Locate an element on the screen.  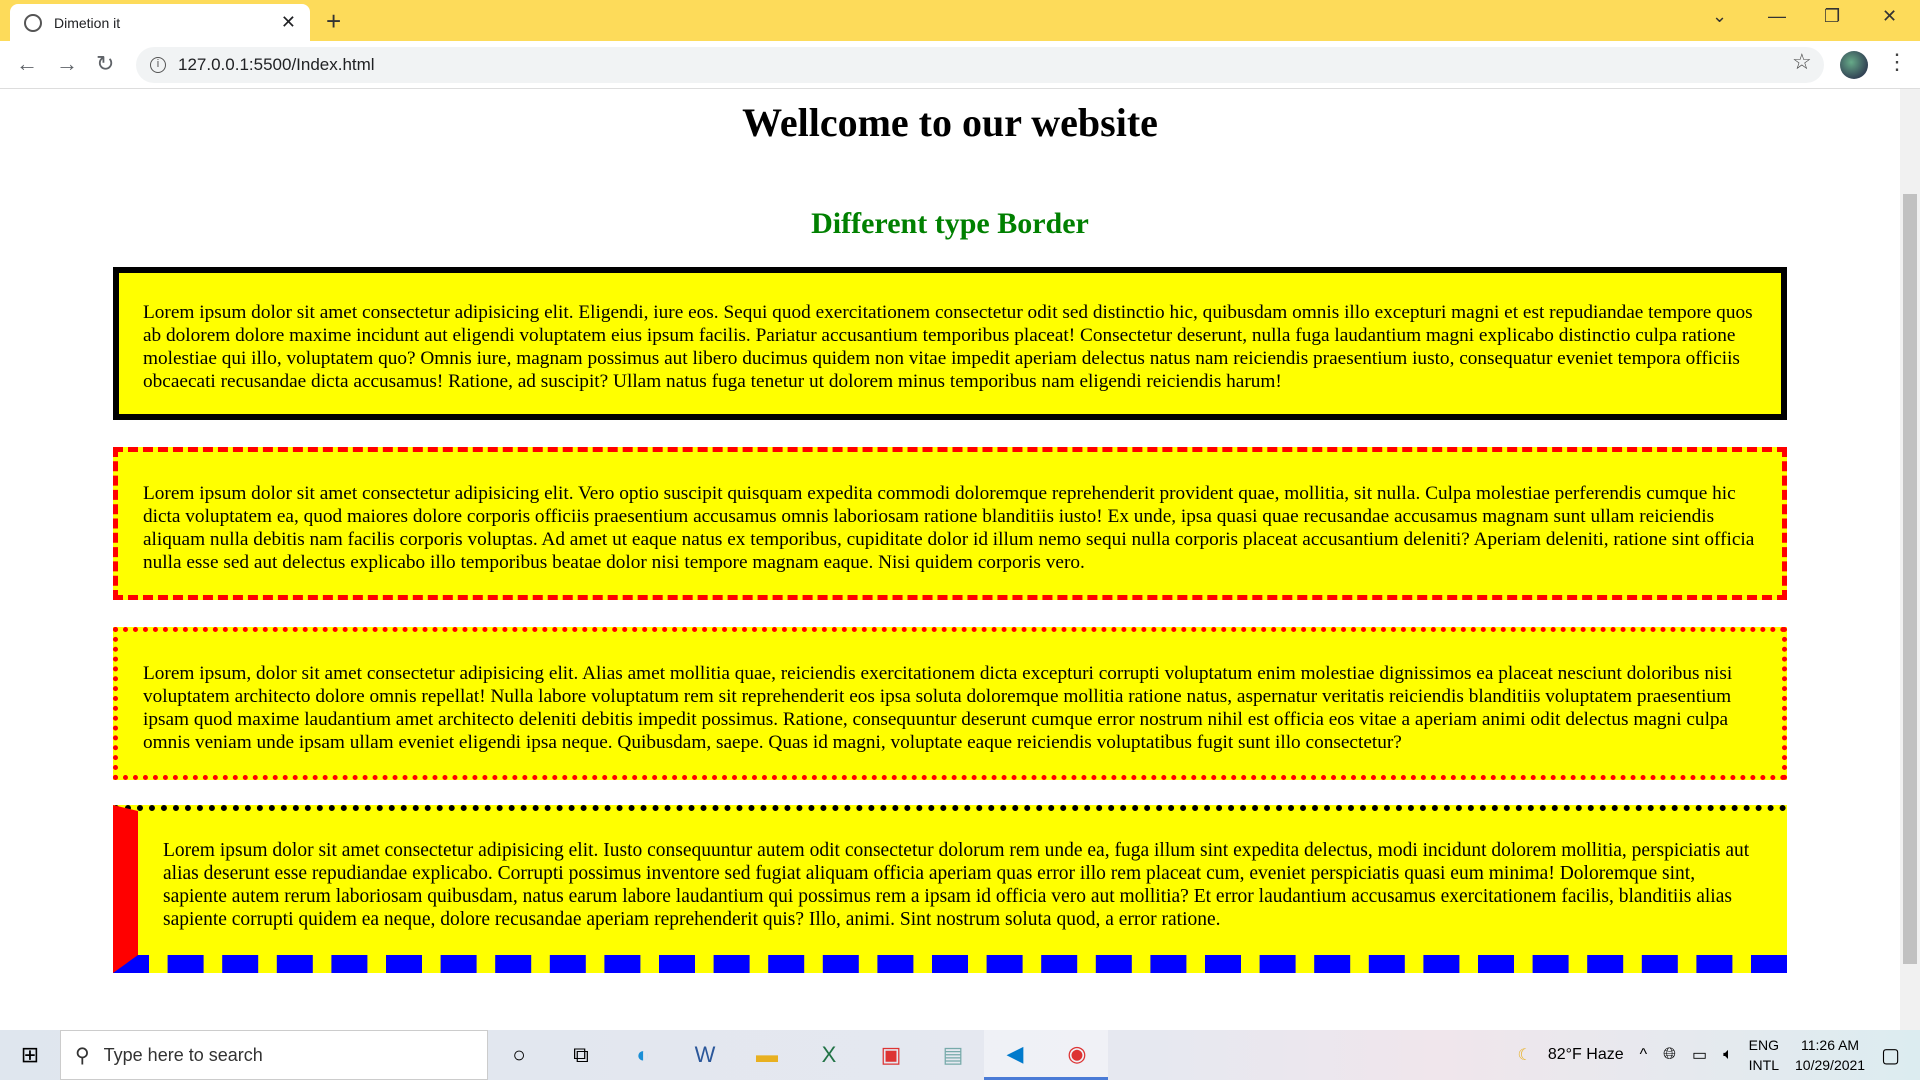
new-tab-button: + is located at coordinates (333, 21).